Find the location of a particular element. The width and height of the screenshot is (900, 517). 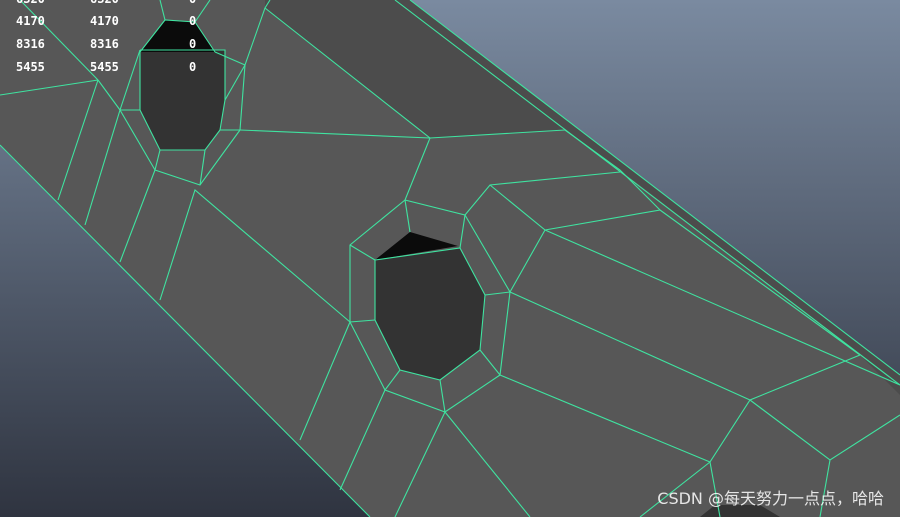

hud-row-tris: 5455 5455 0 is located at coordinates (115, 68).